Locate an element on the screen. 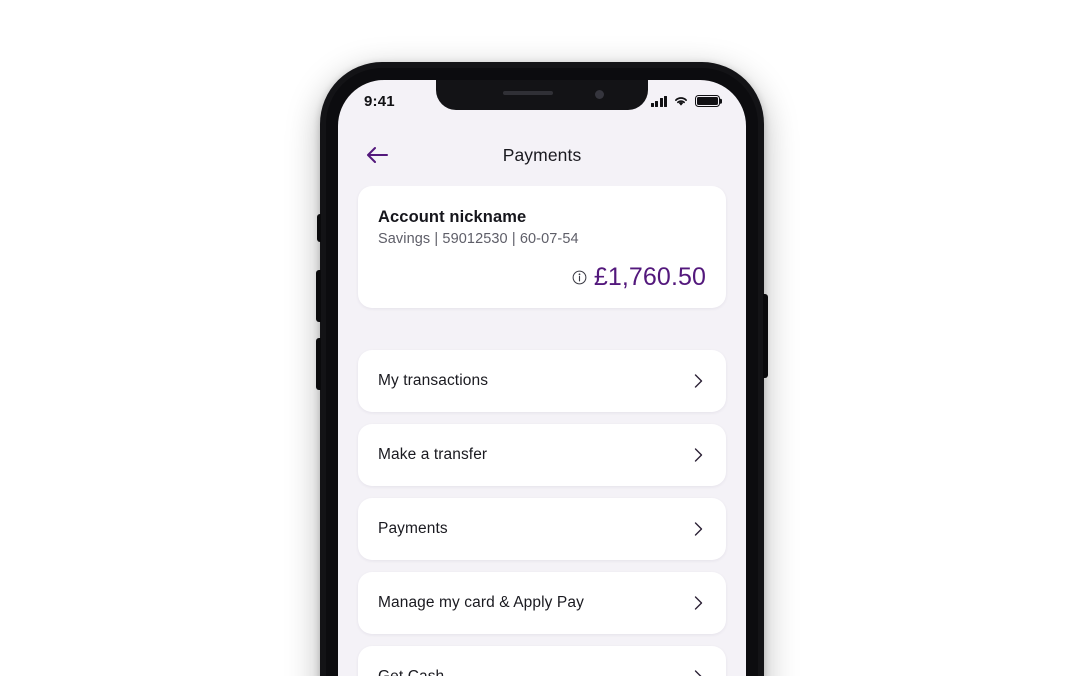 The width and height of the screenshot is (1080, 676). back-button is located at coordinates (377, 155).